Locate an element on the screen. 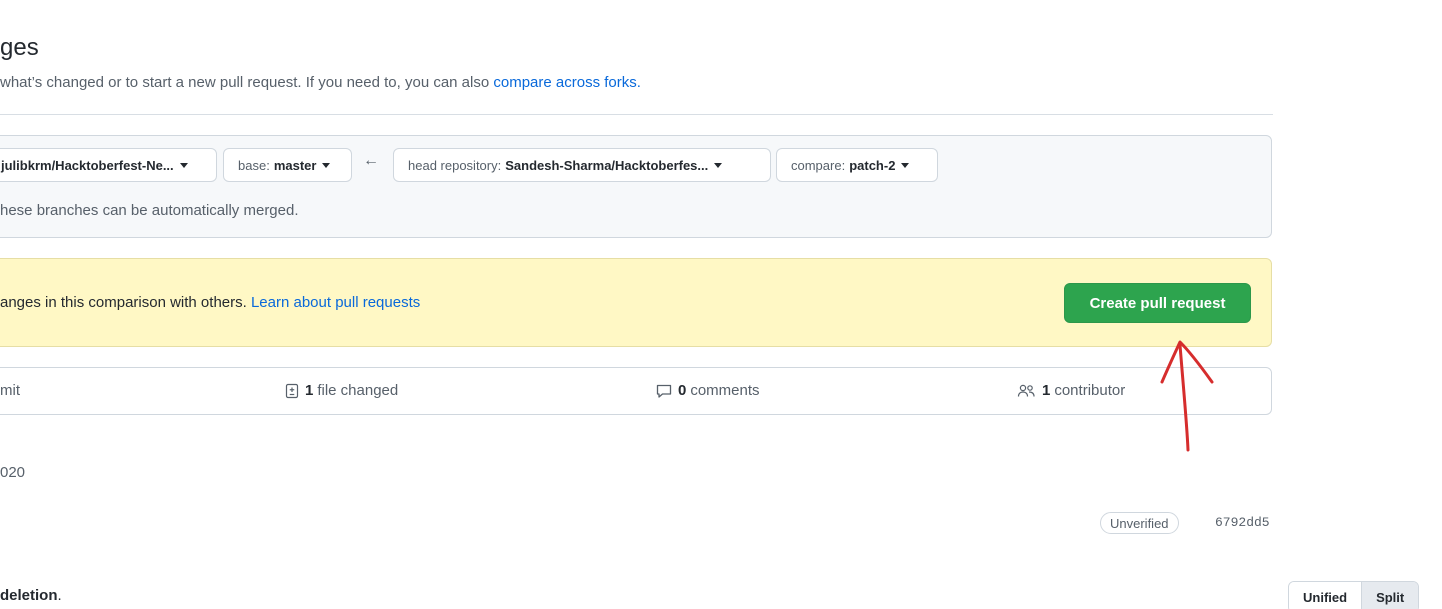  learn-about-pull-requests-link: Learn about pull requests is located at coordinates (335, 302).